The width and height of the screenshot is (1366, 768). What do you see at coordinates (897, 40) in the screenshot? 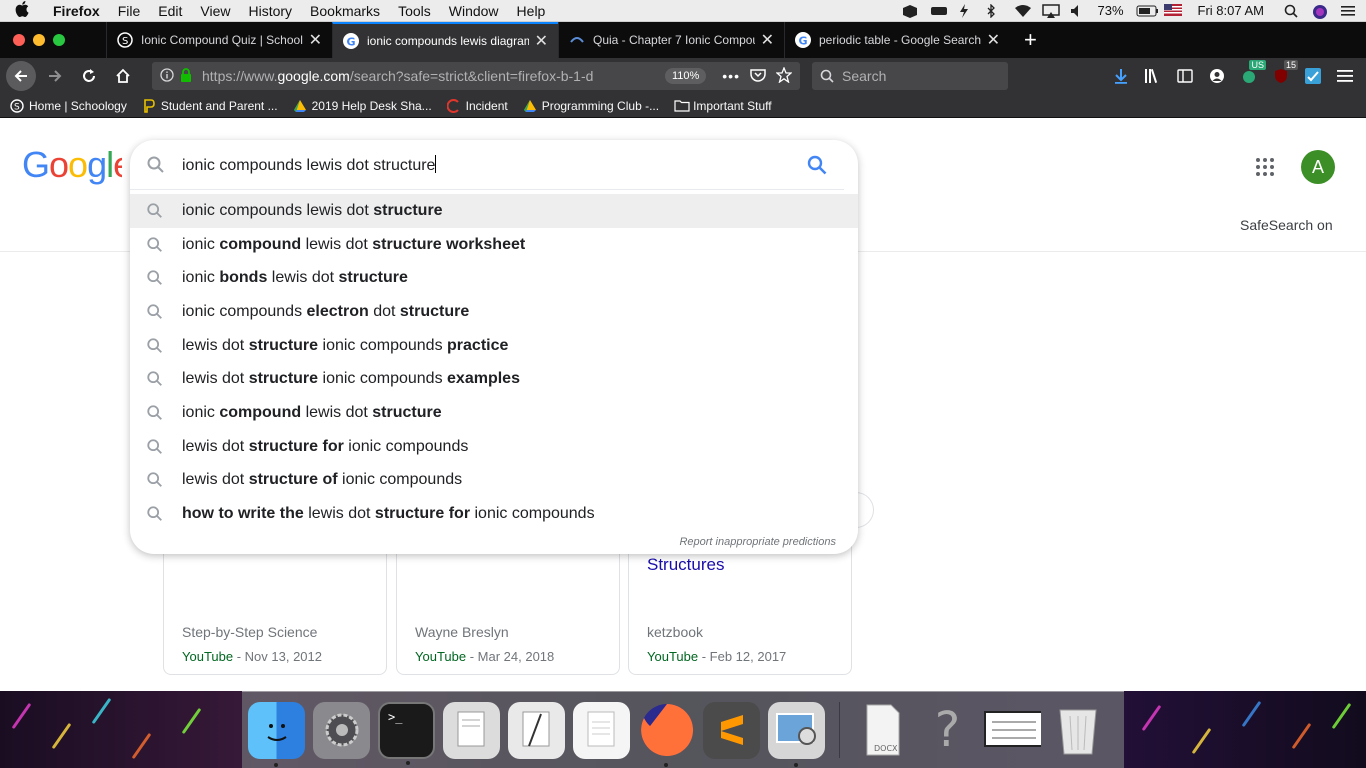
I see `tab-periodic-table: G periodic table - Google Search ✕` at bounding box center [897, 40].